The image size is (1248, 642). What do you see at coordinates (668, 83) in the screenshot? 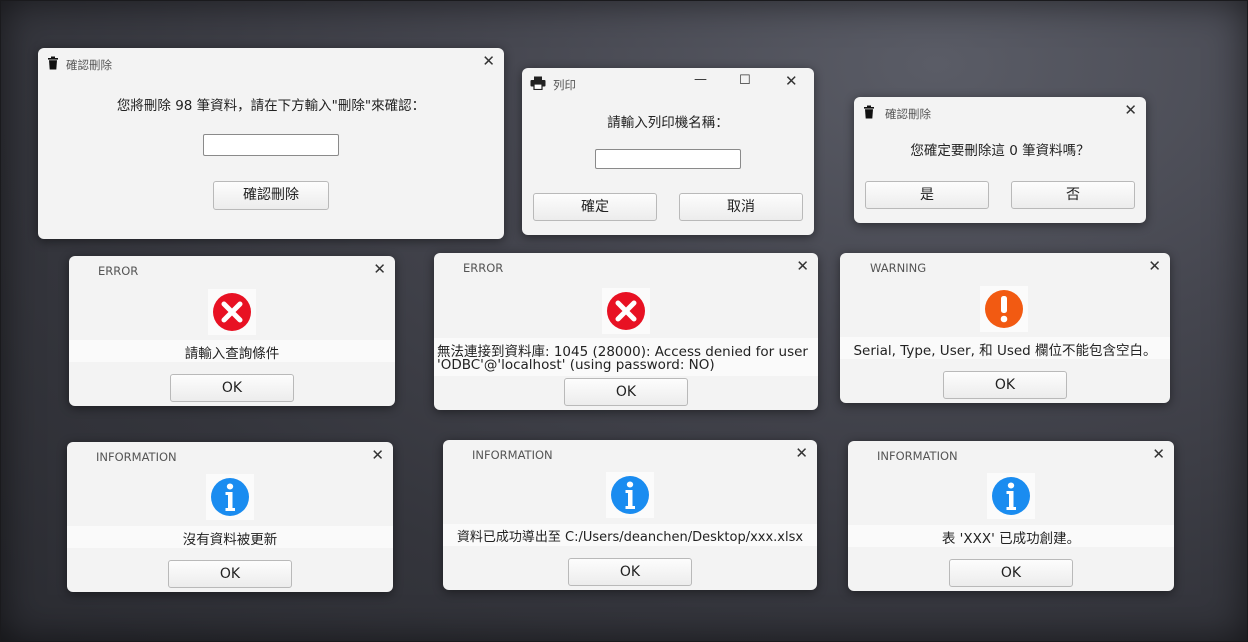
I see `title-bar: 列印 — ☐ ✕` at bounding box center [668, 83].